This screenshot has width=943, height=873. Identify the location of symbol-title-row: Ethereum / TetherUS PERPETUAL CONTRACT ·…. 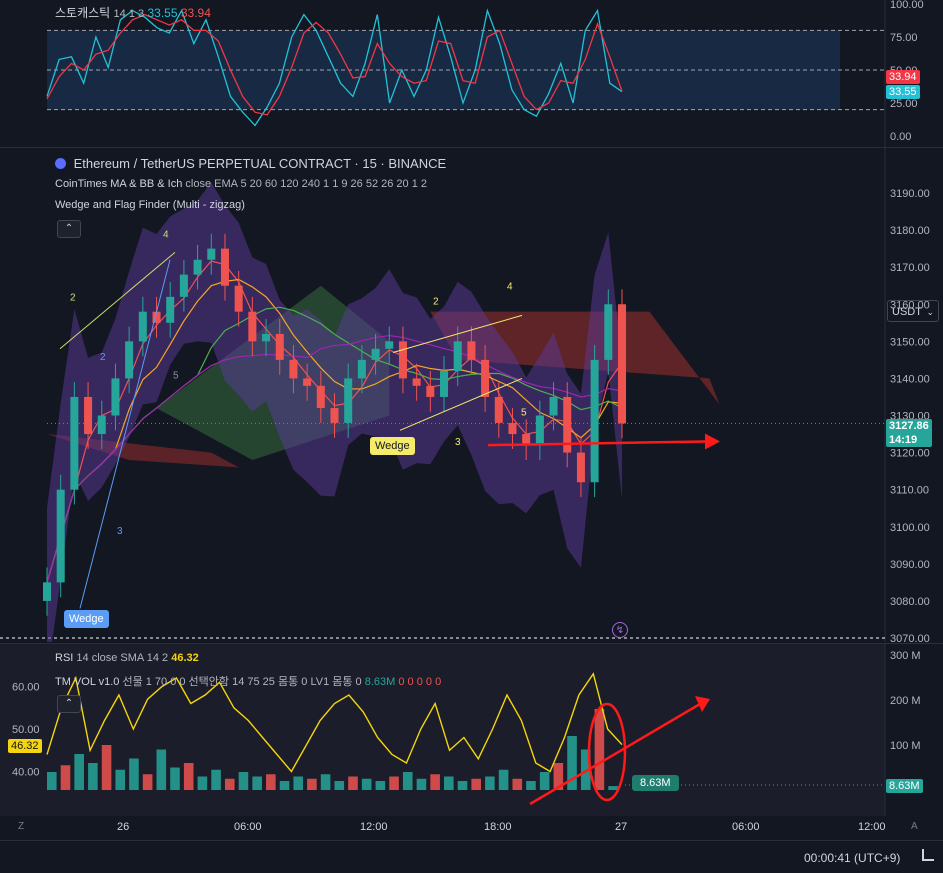
(250, 163).